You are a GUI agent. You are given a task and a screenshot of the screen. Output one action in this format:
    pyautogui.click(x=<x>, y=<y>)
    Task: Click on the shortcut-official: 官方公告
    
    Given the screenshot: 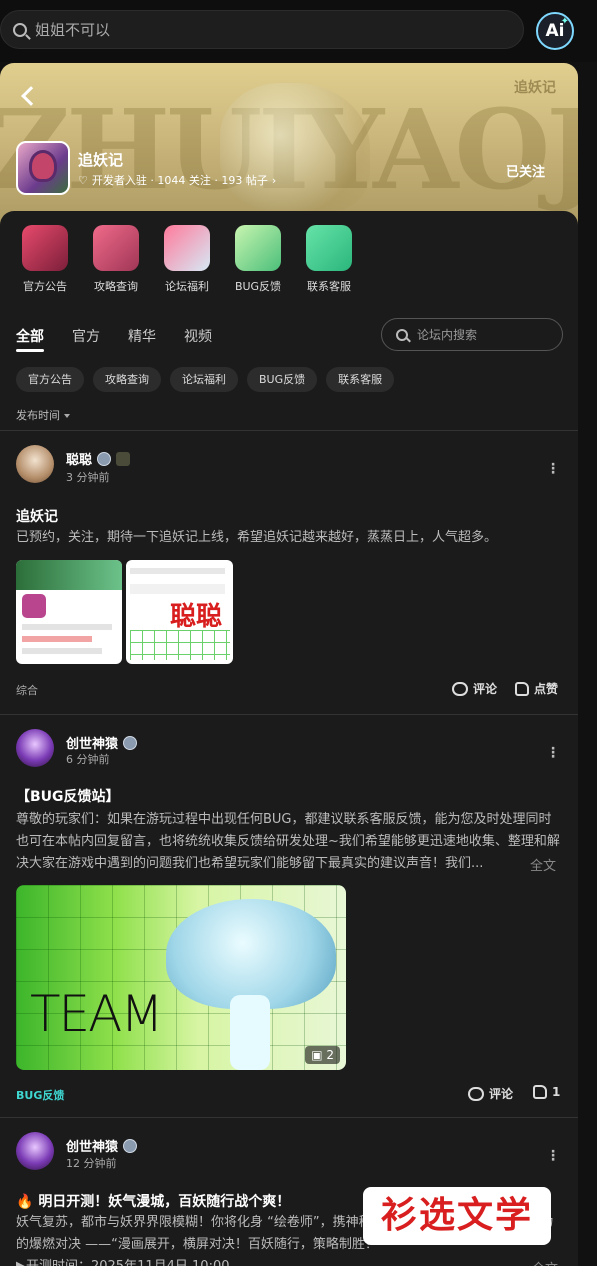 What is the action you would take?
    pyautogui.click(x=45, y=259)
    